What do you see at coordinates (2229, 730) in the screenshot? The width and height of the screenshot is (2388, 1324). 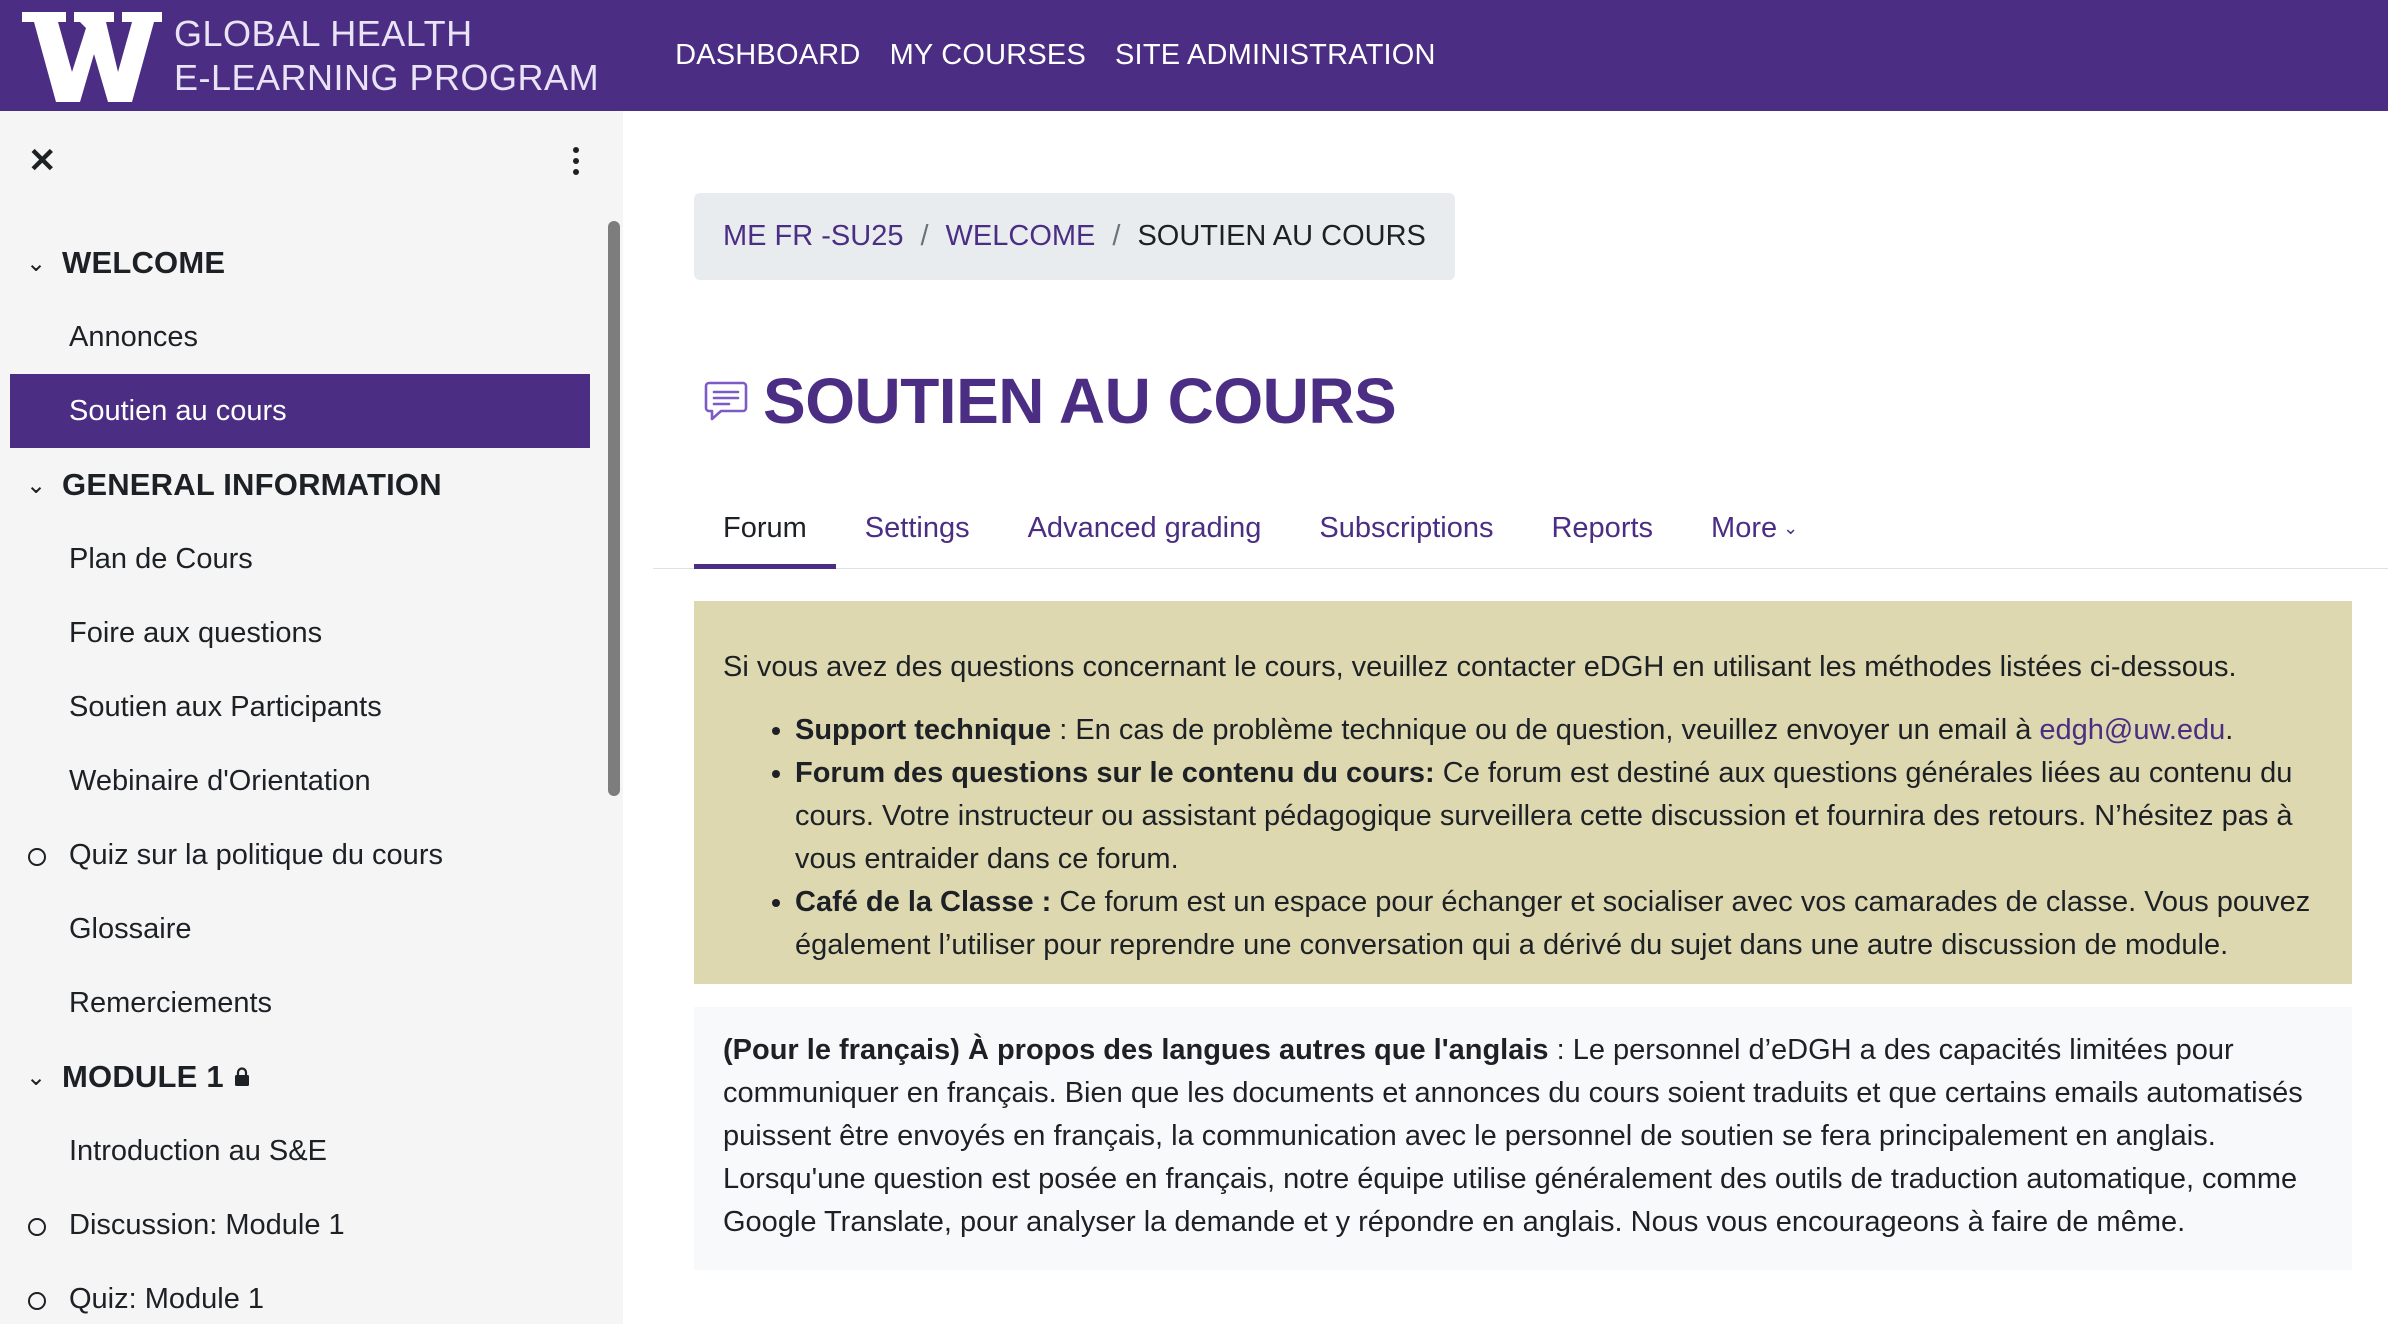 I see `list-item-text-end: .` at bounding box center [2229, 730].